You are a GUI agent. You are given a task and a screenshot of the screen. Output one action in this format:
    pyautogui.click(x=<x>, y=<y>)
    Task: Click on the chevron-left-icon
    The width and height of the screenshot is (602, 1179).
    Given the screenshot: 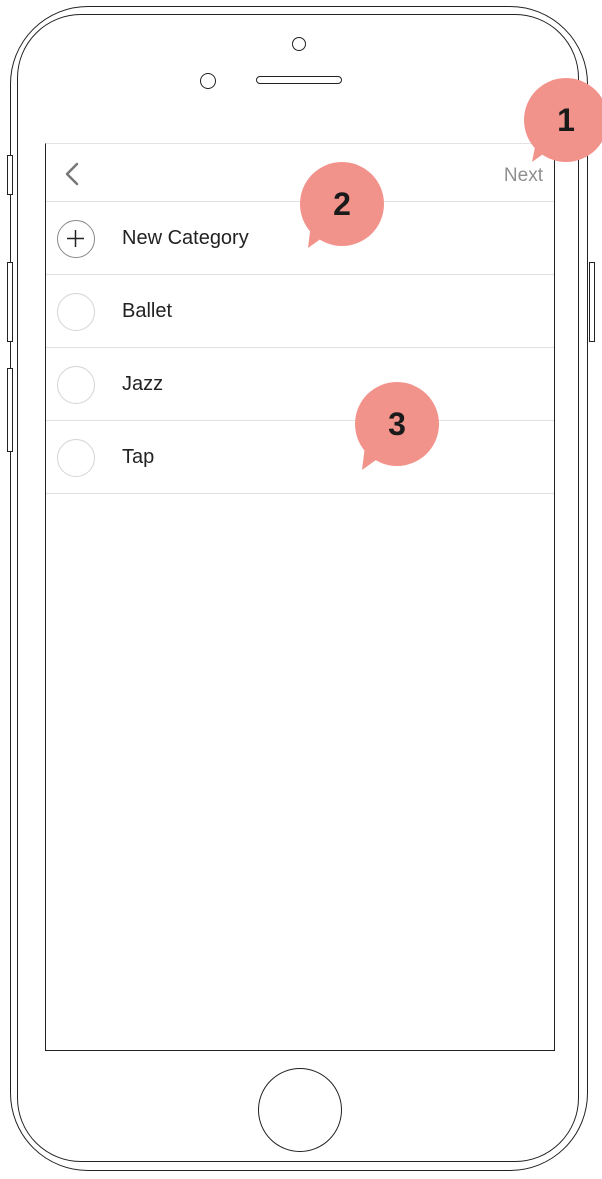 What is the action you would take?
    pyautogui.click(x=72, y=174)
    